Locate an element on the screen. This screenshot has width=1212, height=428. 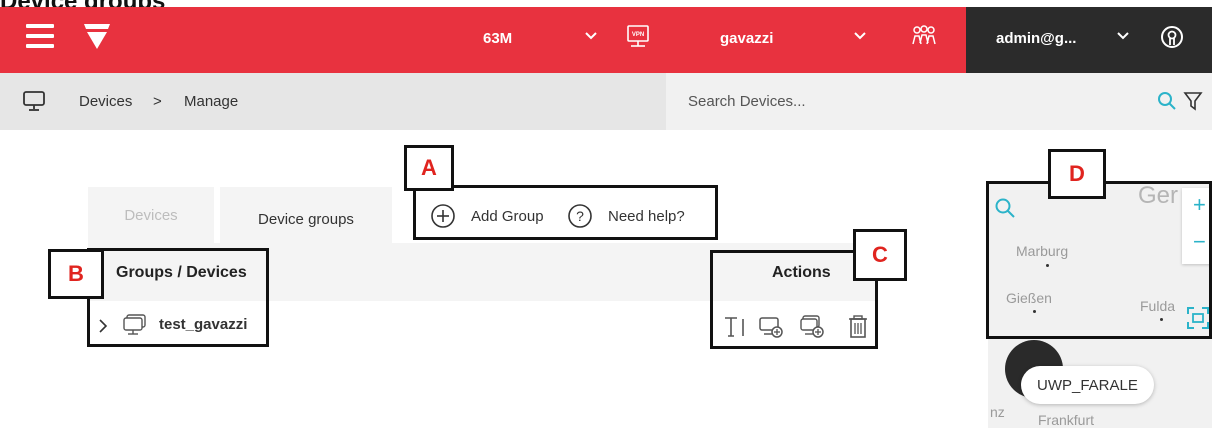
support-icon is located at coordinates (1172, 37).